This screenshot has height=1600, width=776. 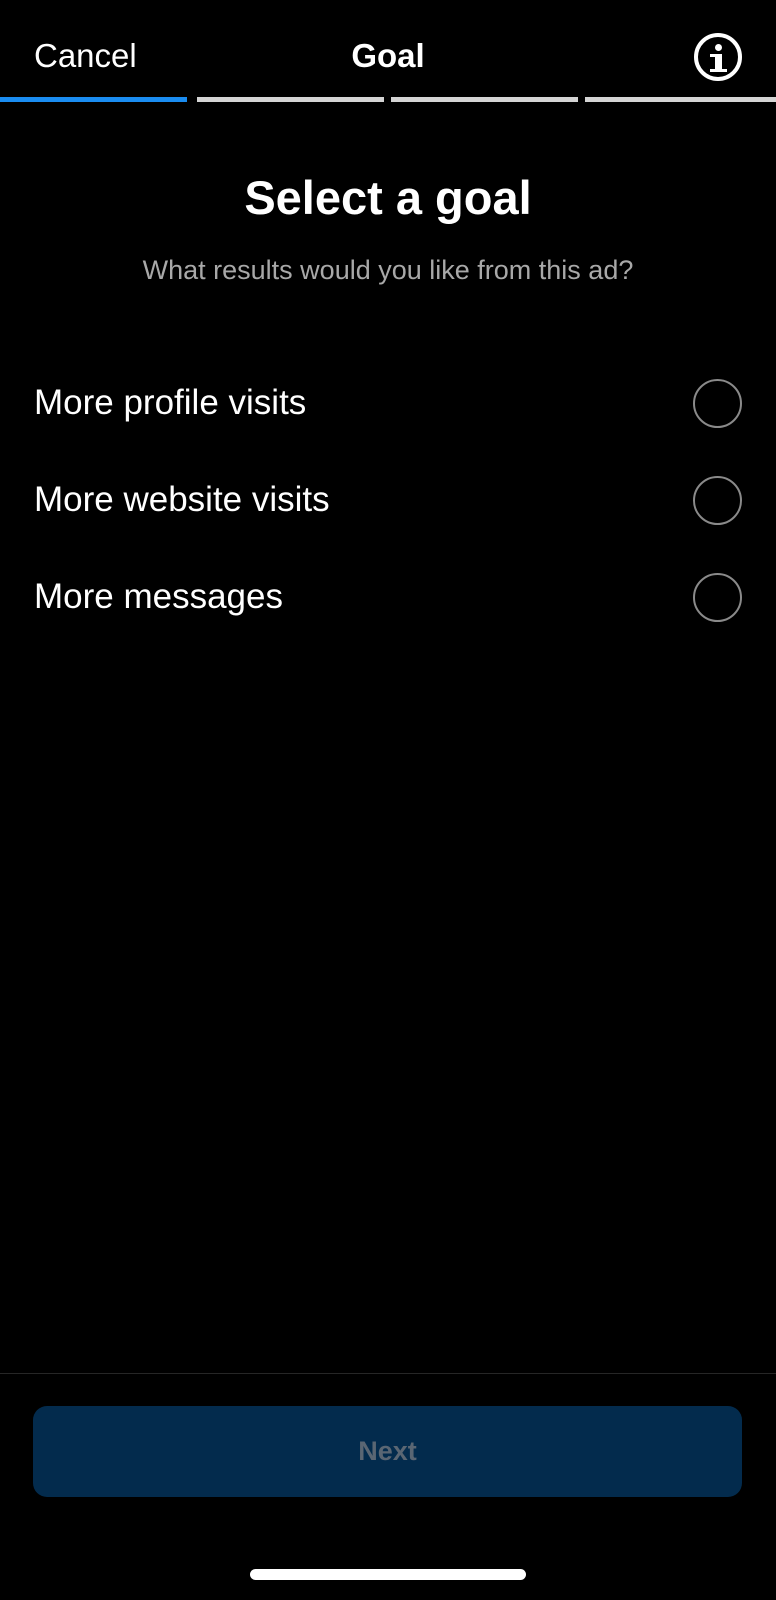 What do you see at coordinates (388, 403) in the screenshot?
I see `goal-option-profile-visits: More profile visits` at bounding box center [388, 403].